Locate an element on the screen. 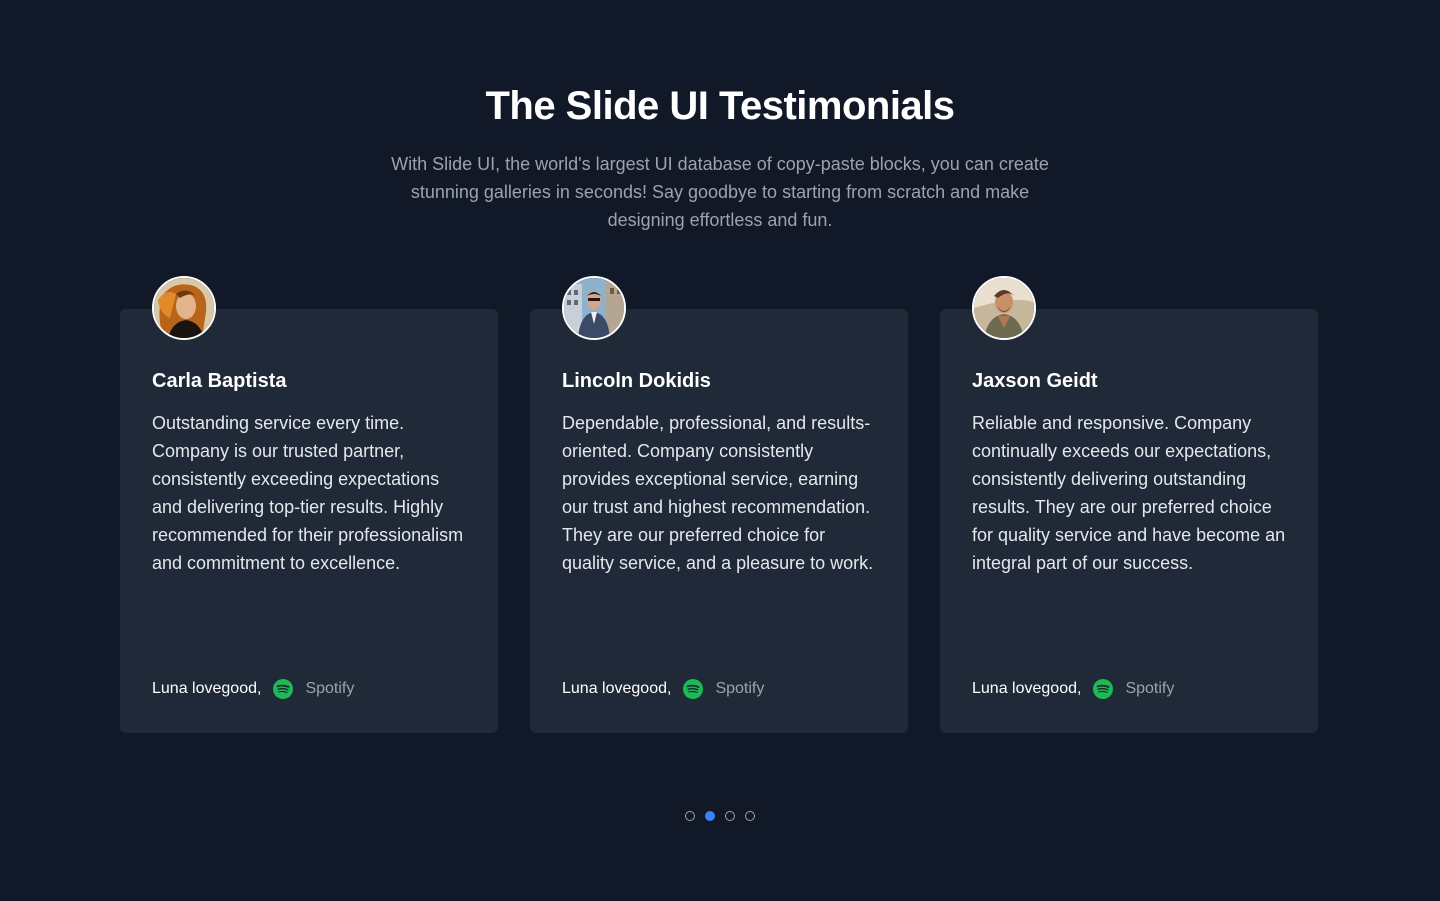 This screenshot has height=901, width=1440. testimonial-name: Lincoln Dokidis is located at coordinates (636, 381).